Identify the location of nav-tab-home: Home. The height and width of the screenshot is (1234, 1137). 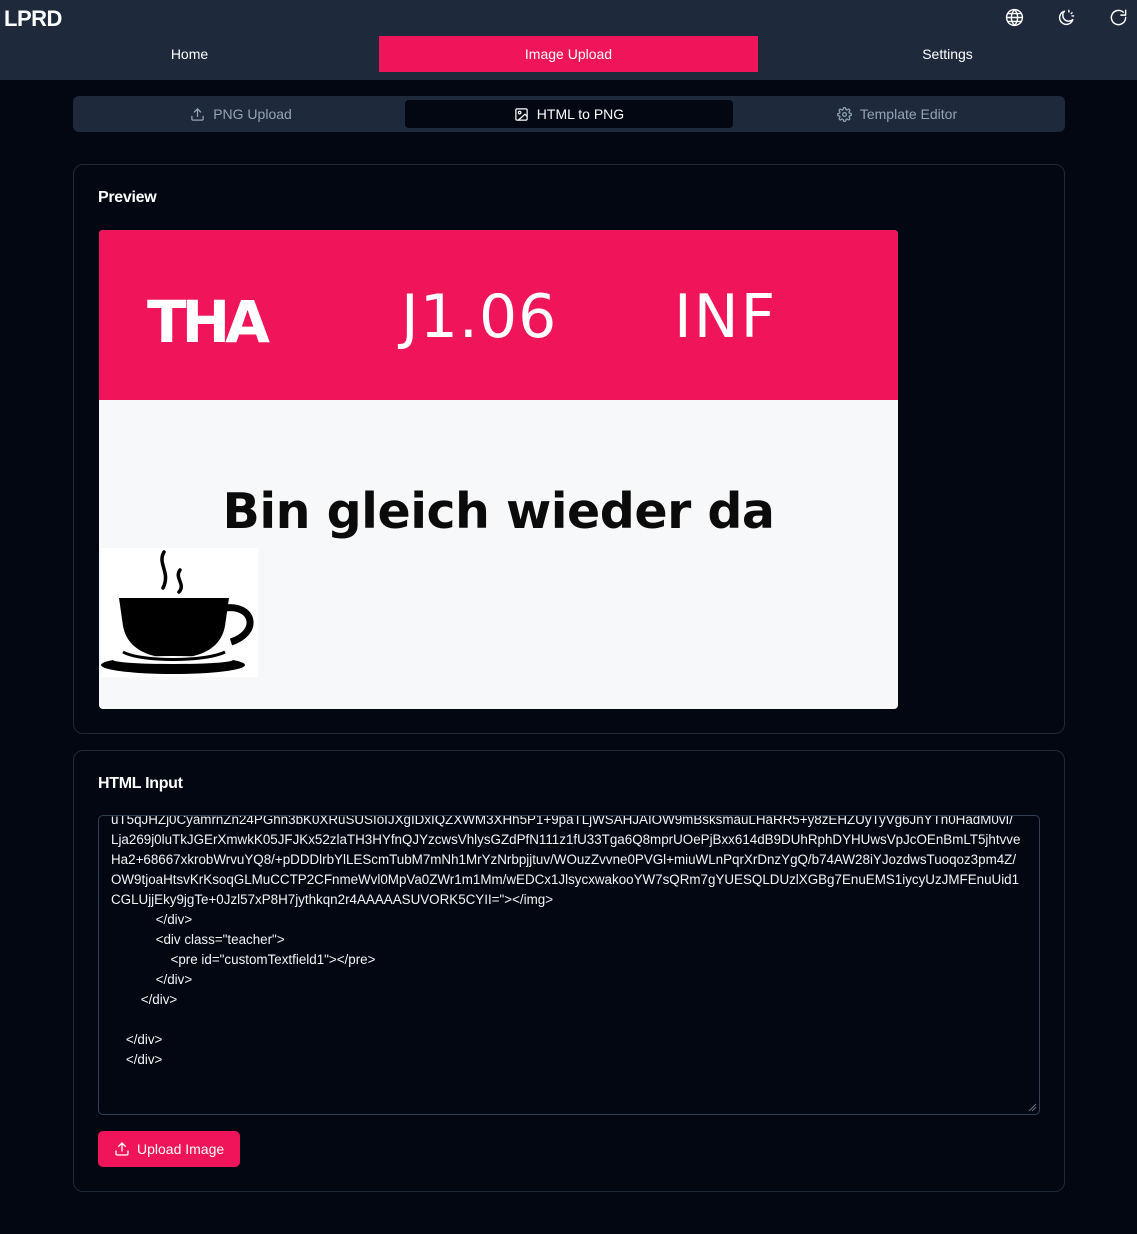
(189, 54).